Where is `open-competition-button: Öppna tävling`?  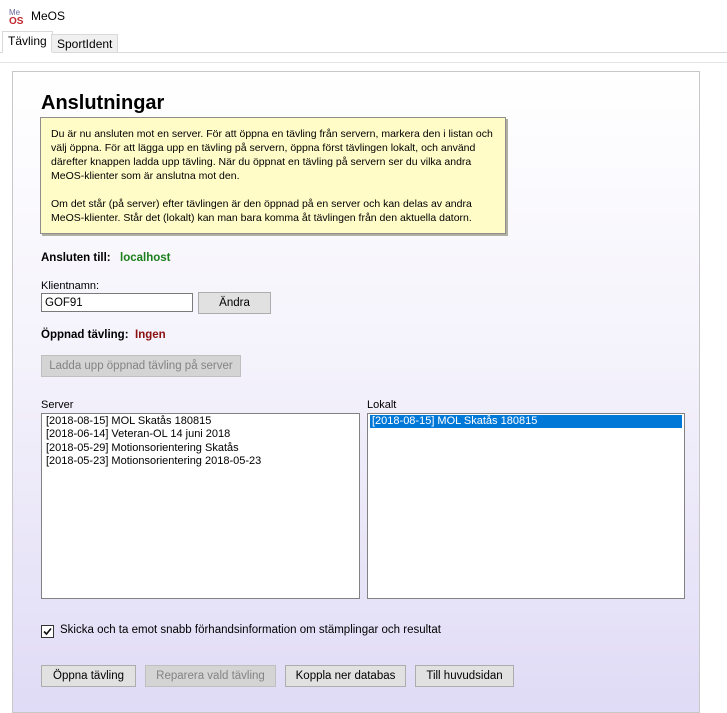
open-competition-button: Öppna tävling is located at coordinates (88, 676).